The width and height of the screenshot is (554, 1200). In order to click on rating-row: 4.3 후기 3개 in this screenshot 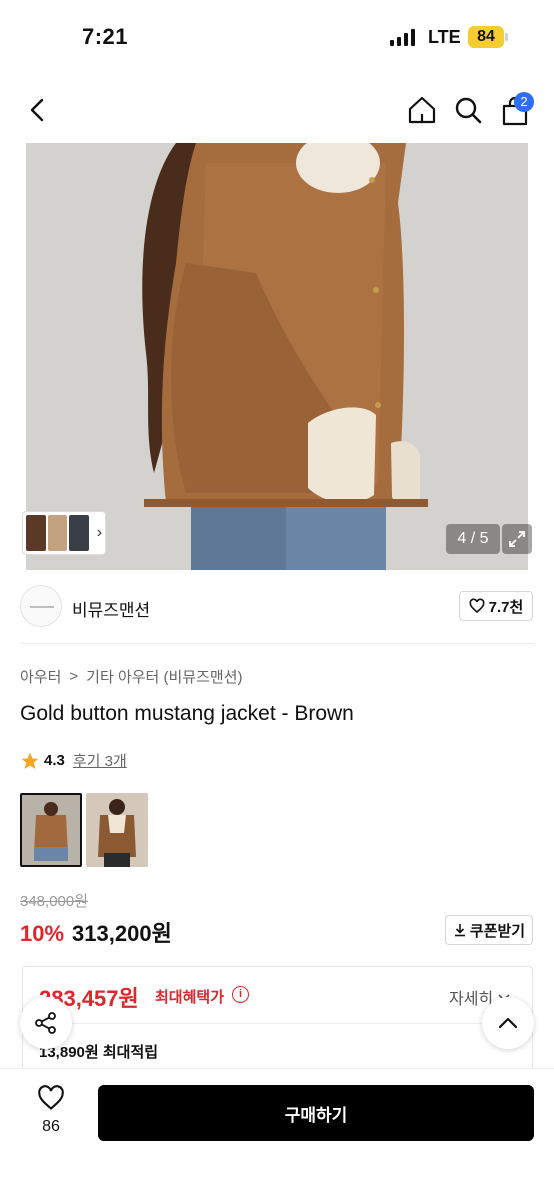, I will do `click(73, 760)`.